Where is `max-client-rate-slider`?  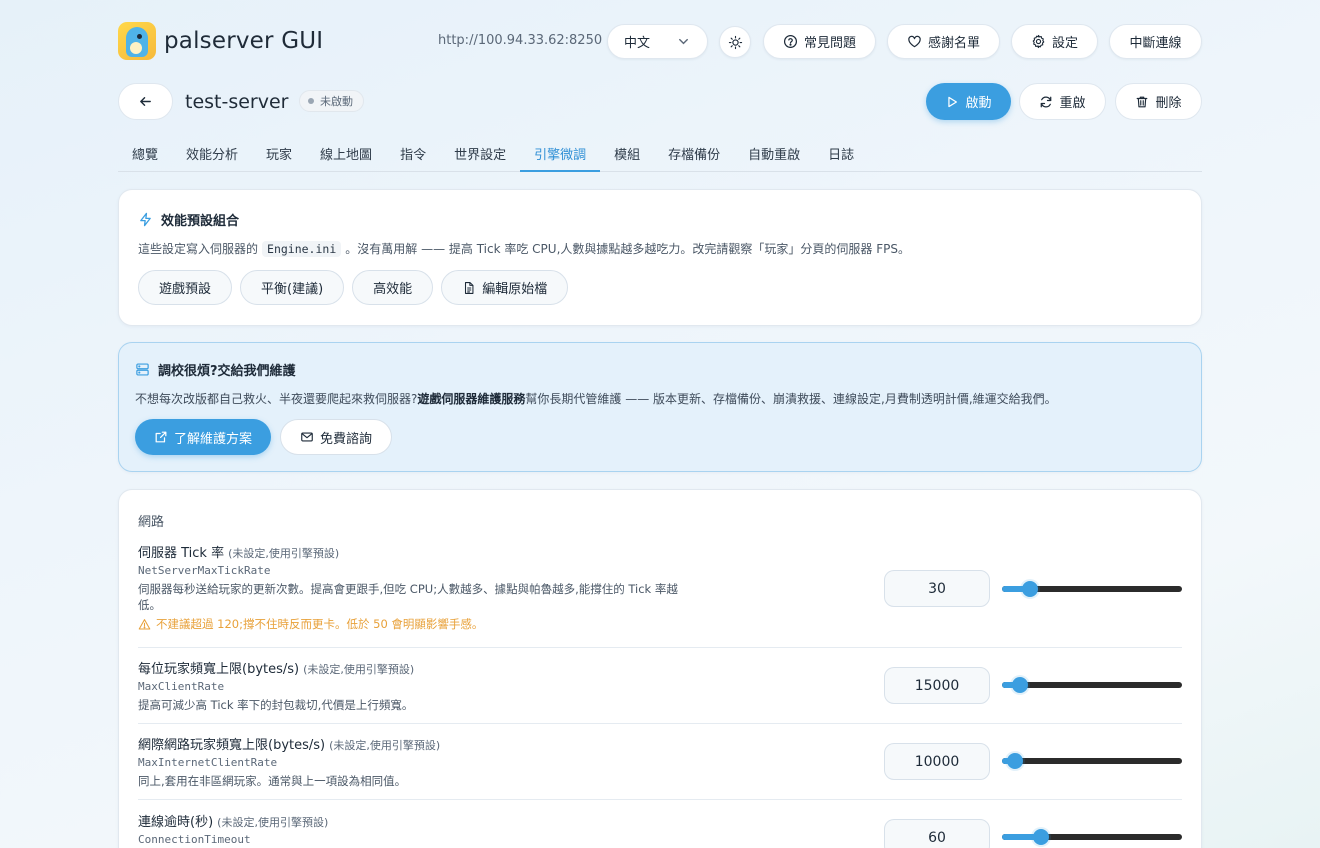
max-client-rate-slider is located at coordinates (1092, 685).